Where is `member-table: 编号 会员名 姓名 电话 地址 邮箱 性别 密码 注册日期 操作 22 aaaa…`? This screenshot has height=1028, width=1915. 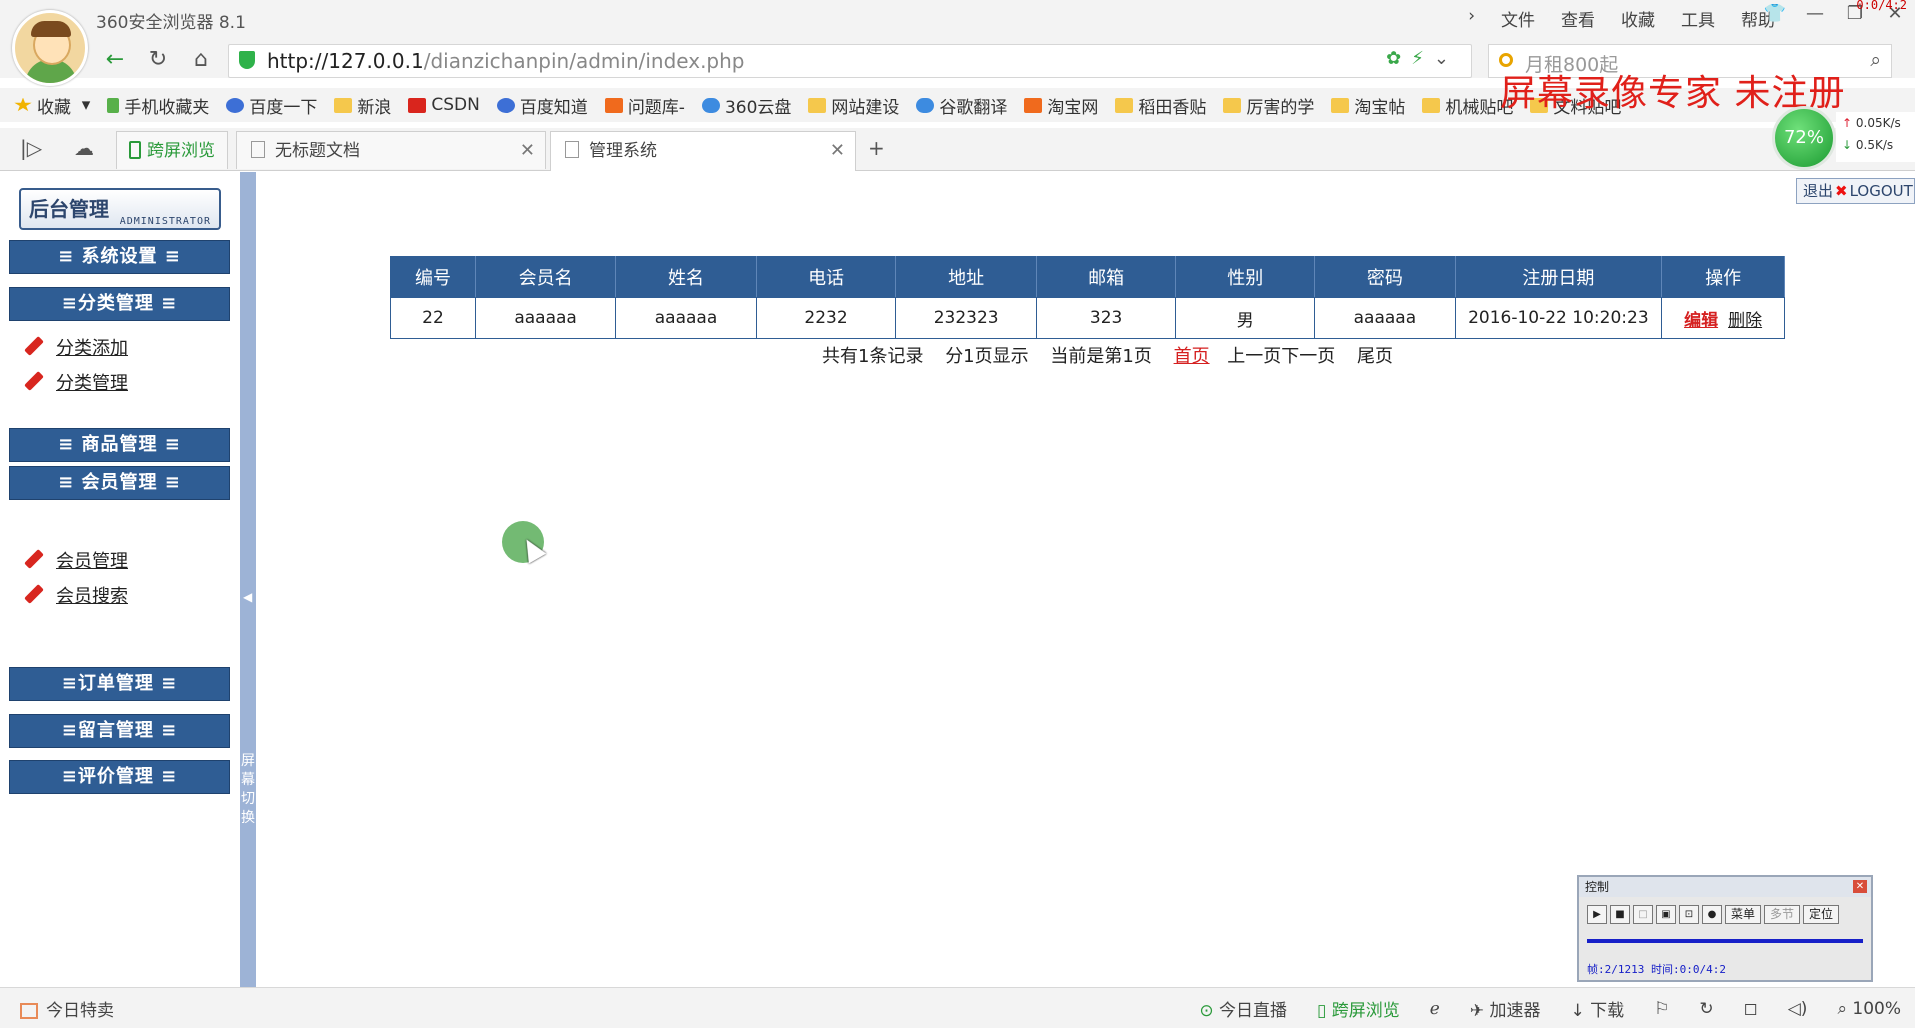 member-table: 编号 会员名 姓名 电话 地址 邮箱 性别 密码 注册日期 操作 22 aaaa… is located at coordinates (1087, 297).